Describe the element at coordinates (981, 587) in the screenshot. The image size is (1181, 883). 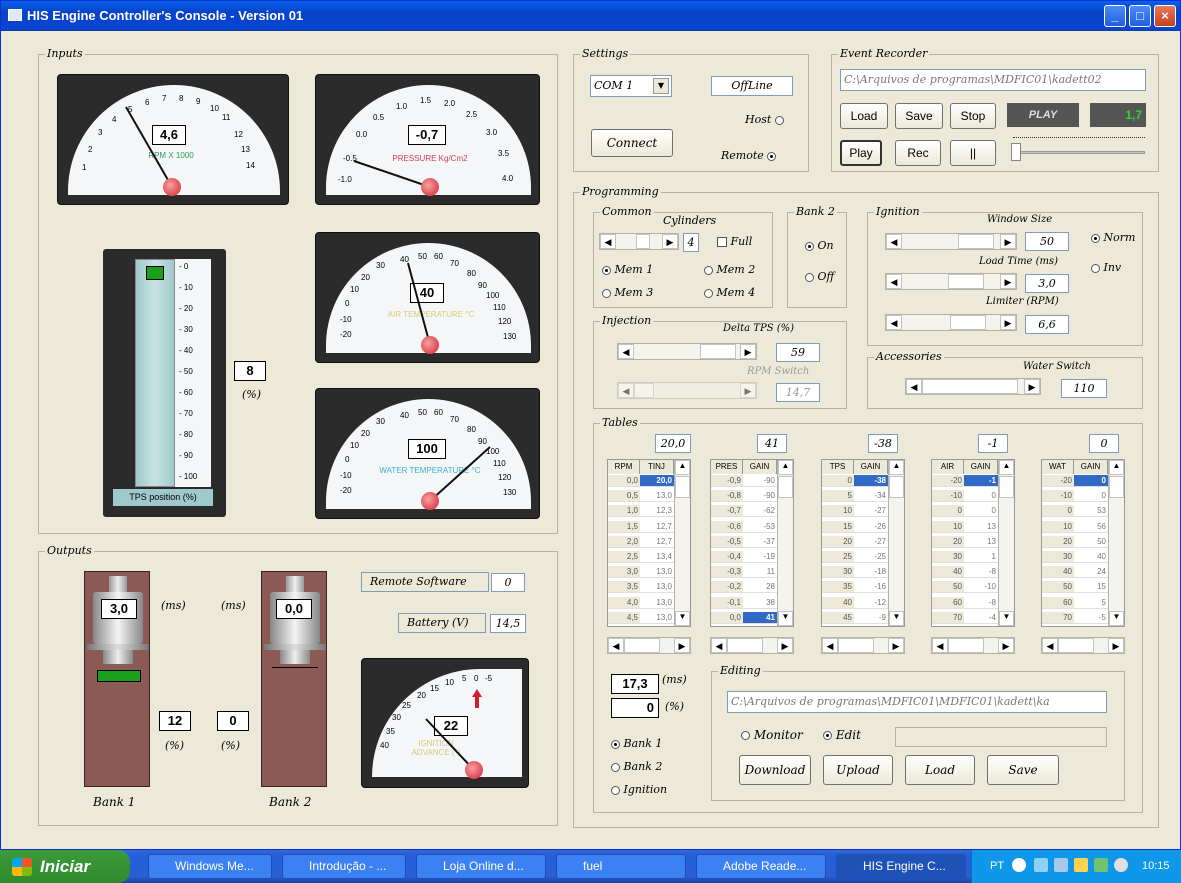
I see `table-value-cell: -10` at that location.